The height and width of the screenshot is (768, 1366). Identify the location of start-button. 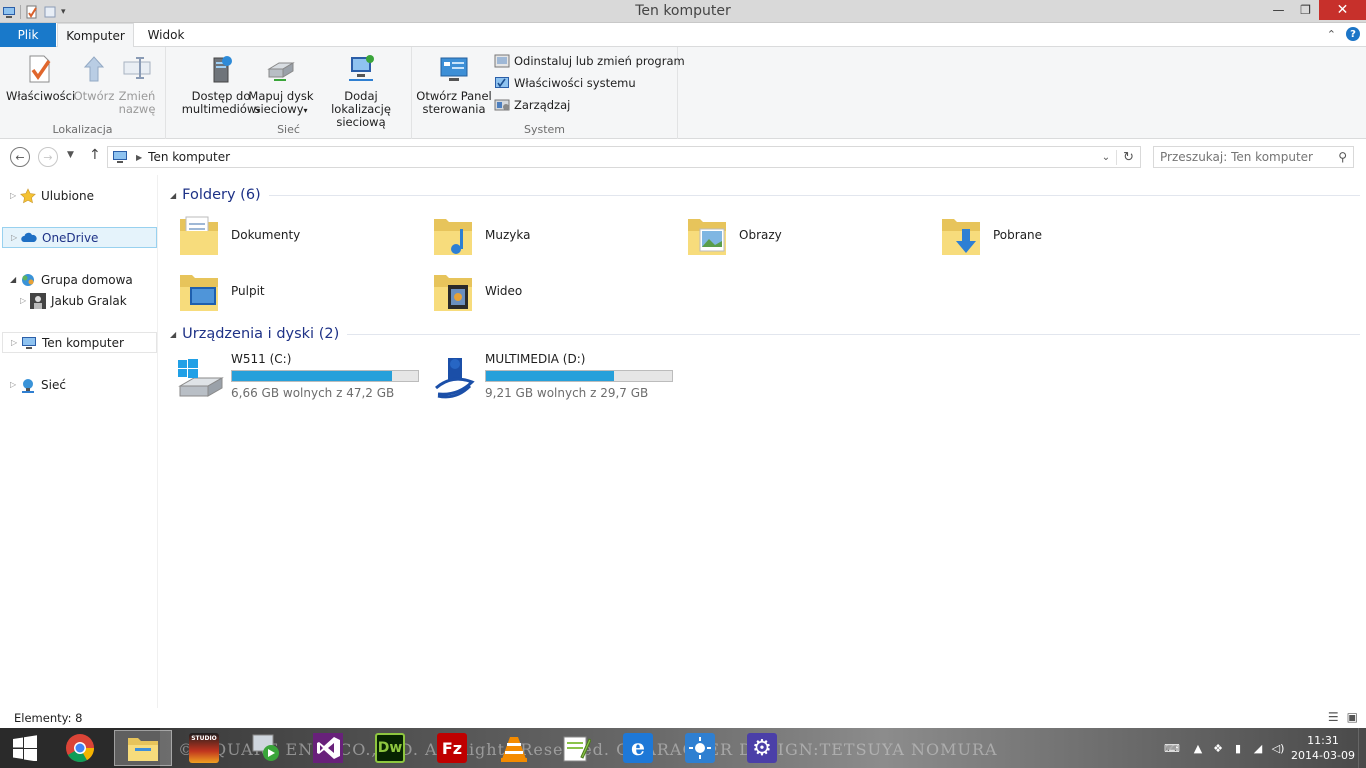
(25, 748).